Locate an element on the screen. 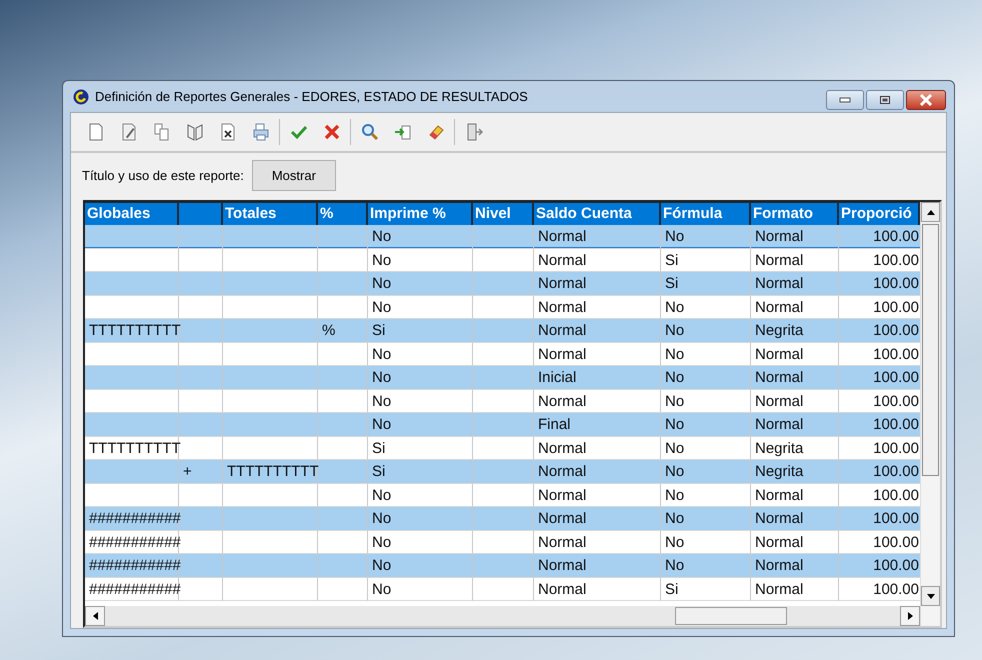 This screenshot has height=660, width=982. maximize-button is located at coordinates (885, 100).